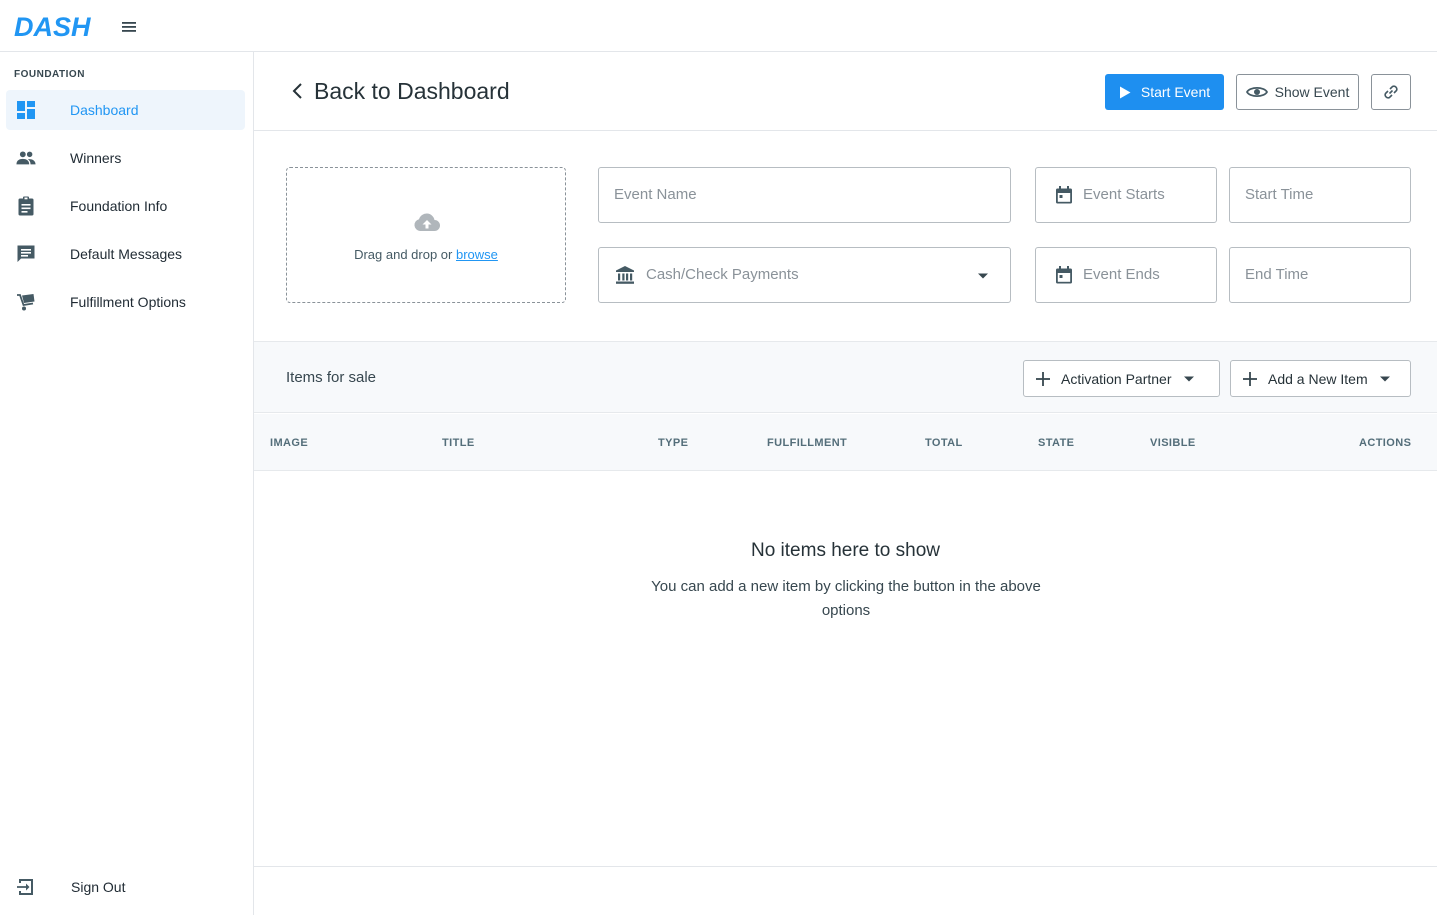 The width and height of the screenshot is (1437, 915). What do you see at coordinates (25, 887) in the screenshot?
I see `sign-out-icon` at bounding box center [25, 887].